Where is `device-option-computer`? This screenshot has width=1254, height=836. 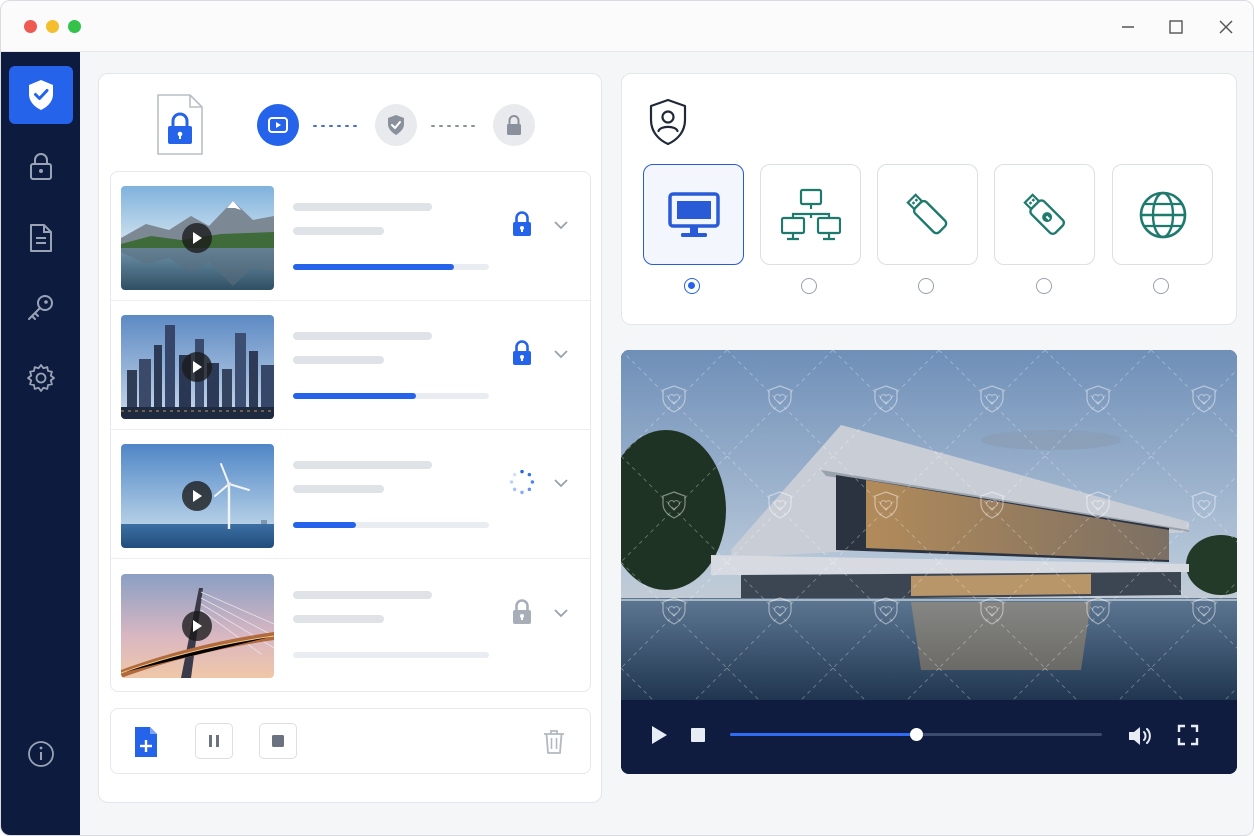
device-option-computer is located at coordinates (693, 214).